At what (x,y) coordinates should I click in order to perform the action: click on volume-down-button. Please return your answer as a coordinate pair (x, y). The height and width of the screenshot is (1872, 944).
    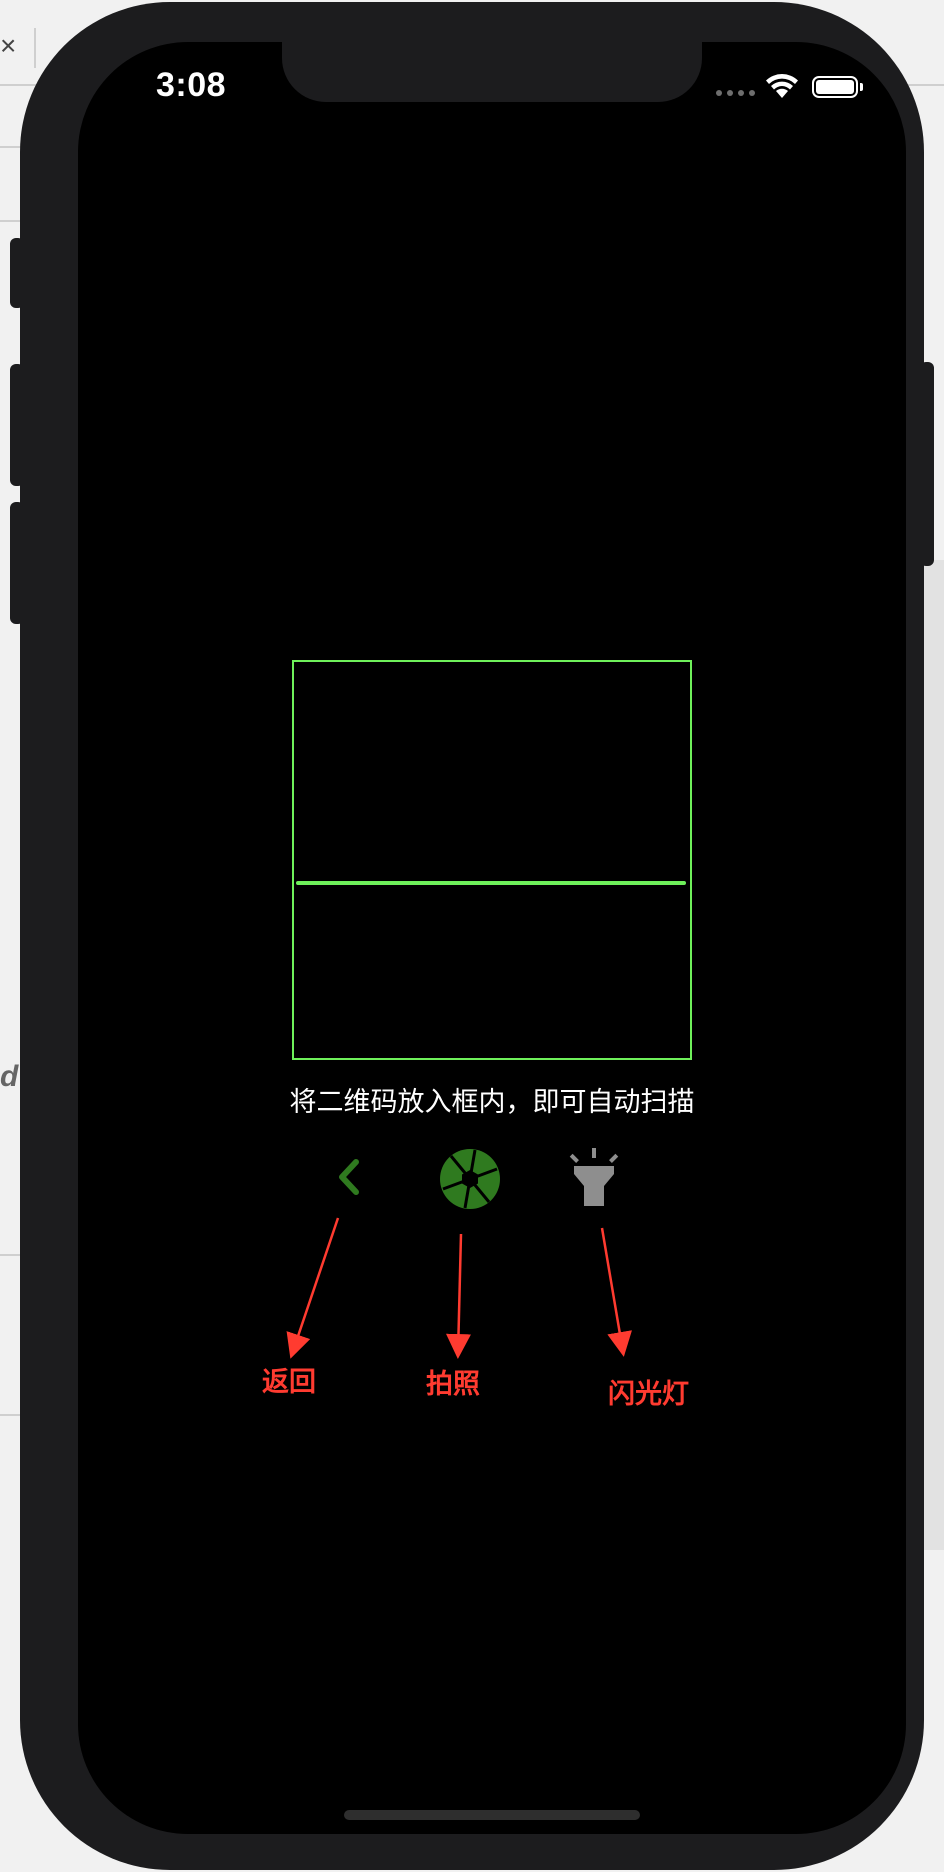
    Looking at the image, I should click on (17, 563).